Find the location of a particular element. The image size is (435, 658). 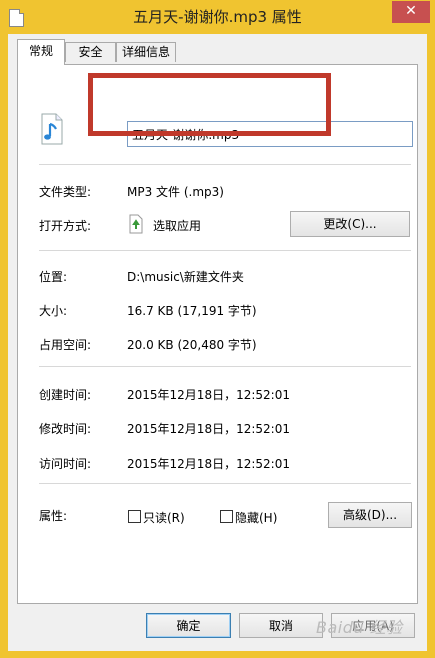

size-on-disk-value: 20.0 KB (20,480 字节) is located at coordinates (192, 345).